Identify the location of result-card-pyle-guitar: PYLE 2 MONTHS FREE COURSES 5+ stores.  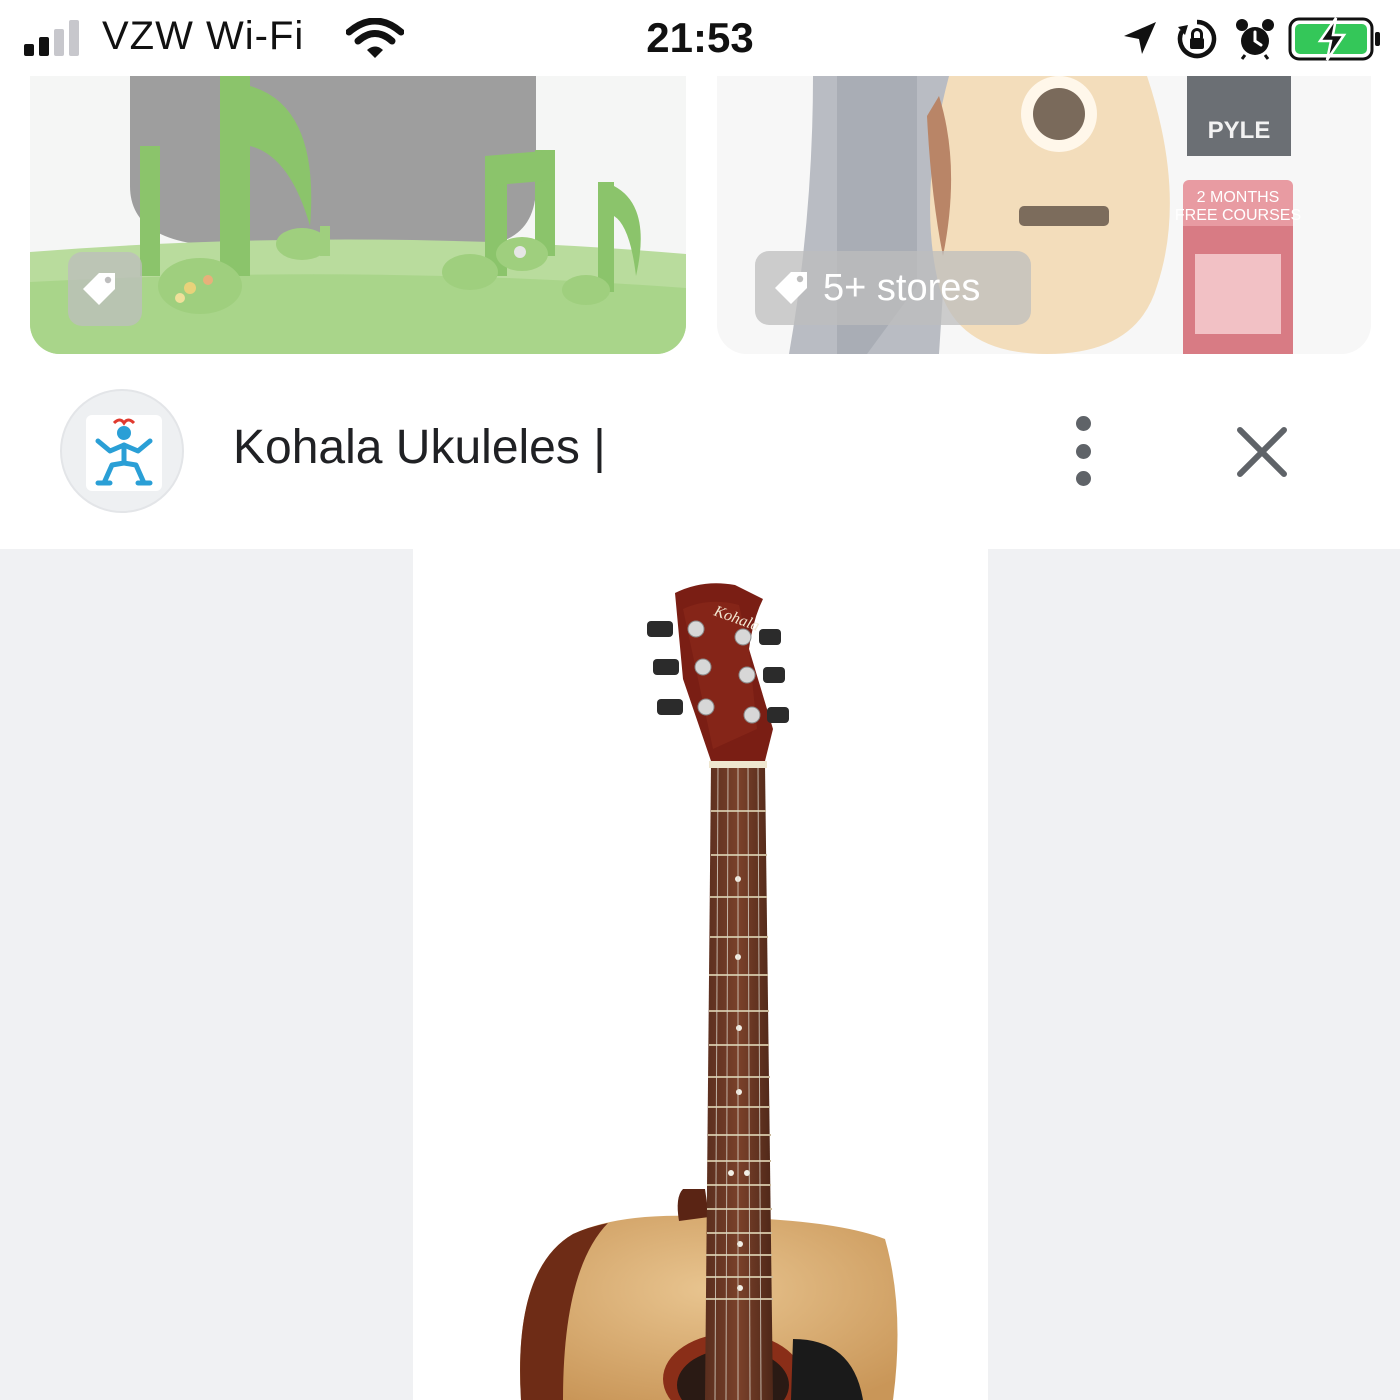
(1044, 215).